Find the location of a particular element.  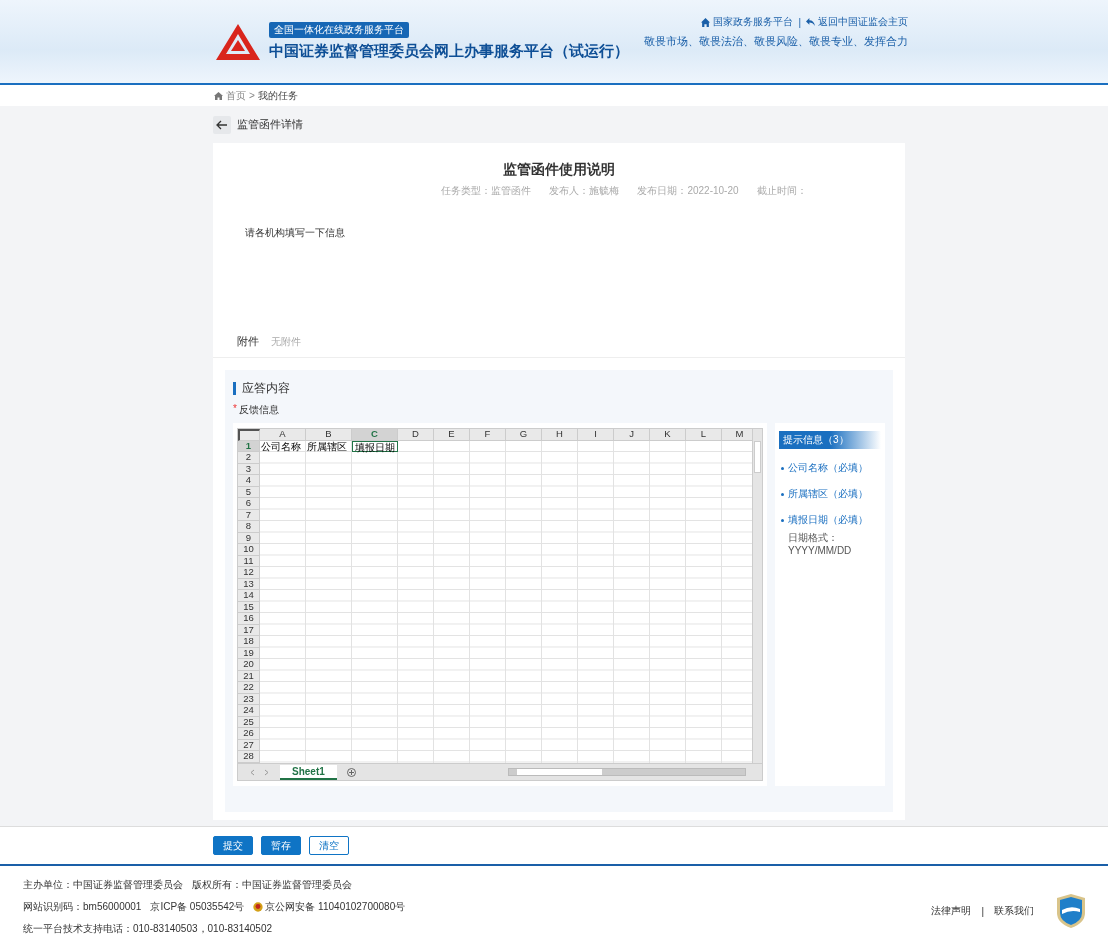

column-header: A is located at coordinates (283, 435).